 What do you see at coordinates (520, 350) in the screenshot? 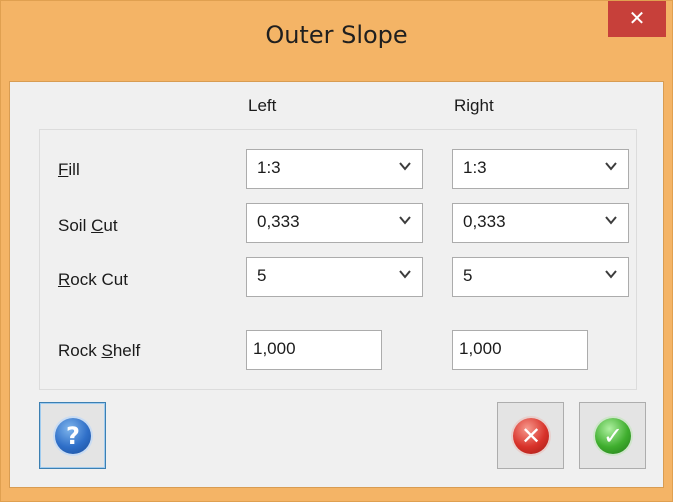
I see `rock-shelf-right-input: 1,000` at bounding box center [520, 350].